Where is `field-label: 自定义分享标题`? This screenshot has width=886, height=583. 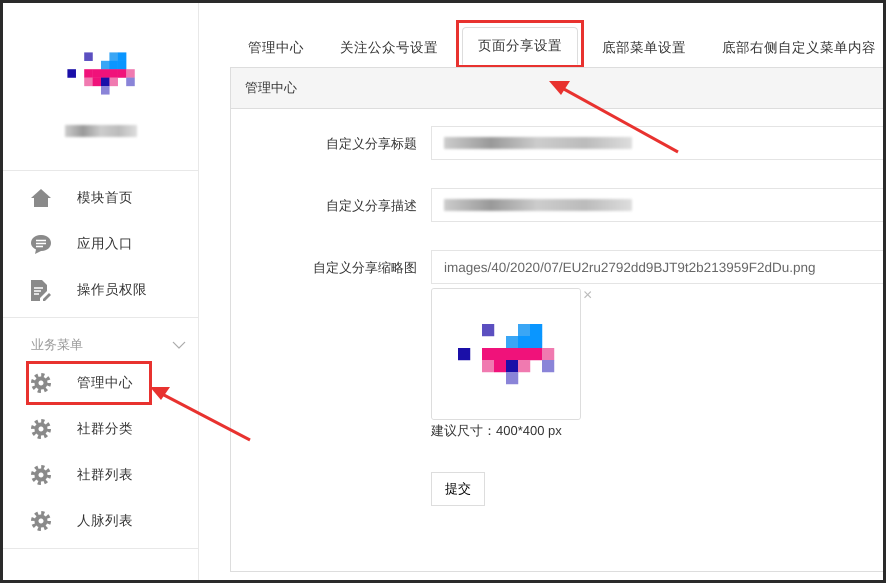
field-label: 自定义分享标题 is located at coordinates (371, 144).